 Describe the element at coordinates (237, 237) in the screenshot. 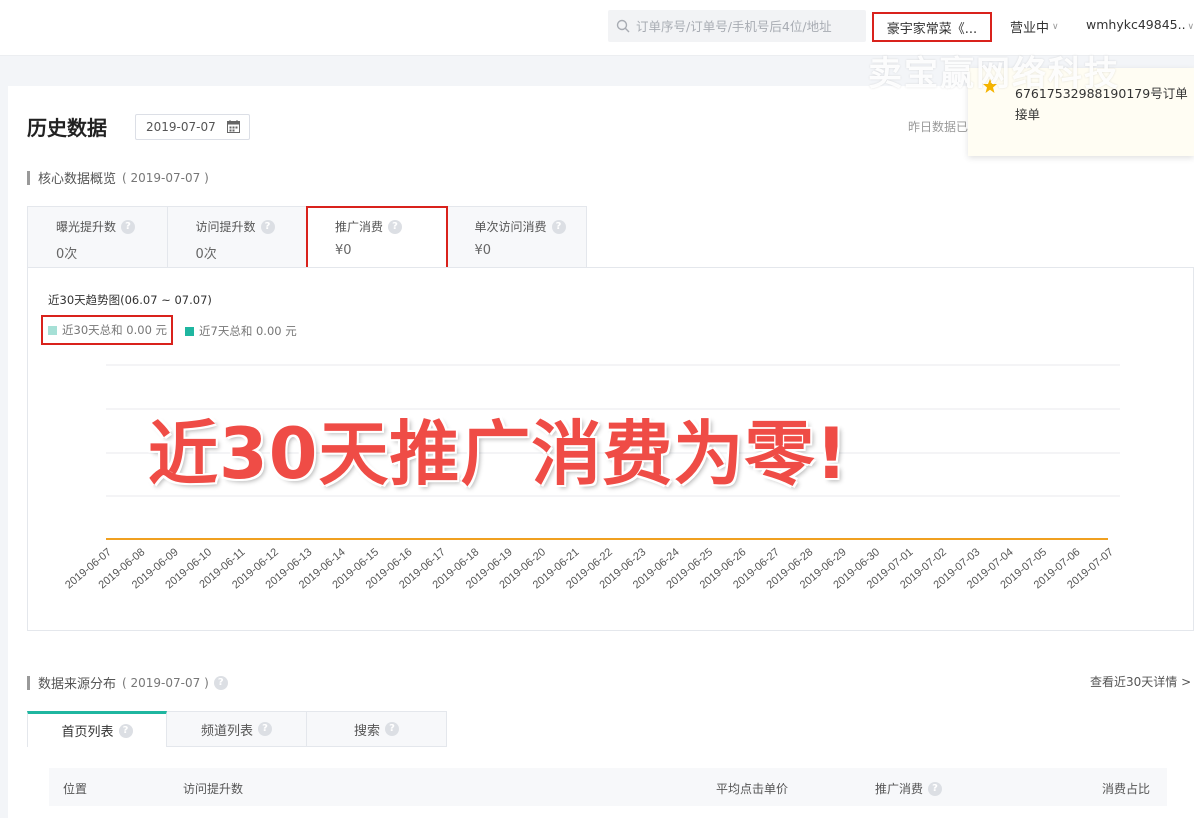

I see `metric-visits: 访问提升数? 0次` at that location.